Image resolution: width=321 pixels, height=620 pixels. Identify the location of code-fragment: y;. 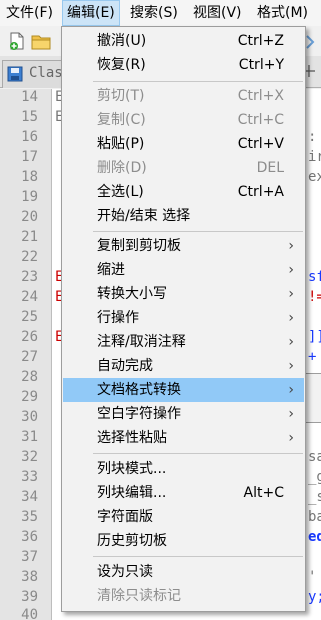
(314, 597).